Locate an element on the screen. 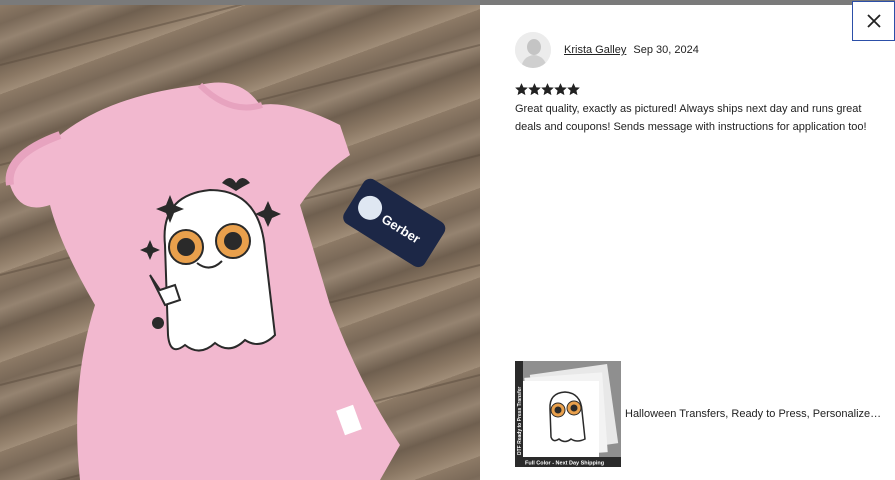 The width and height of the screenshot is (895, 480). user-avatar-icon is located at coordinates (533, 50).